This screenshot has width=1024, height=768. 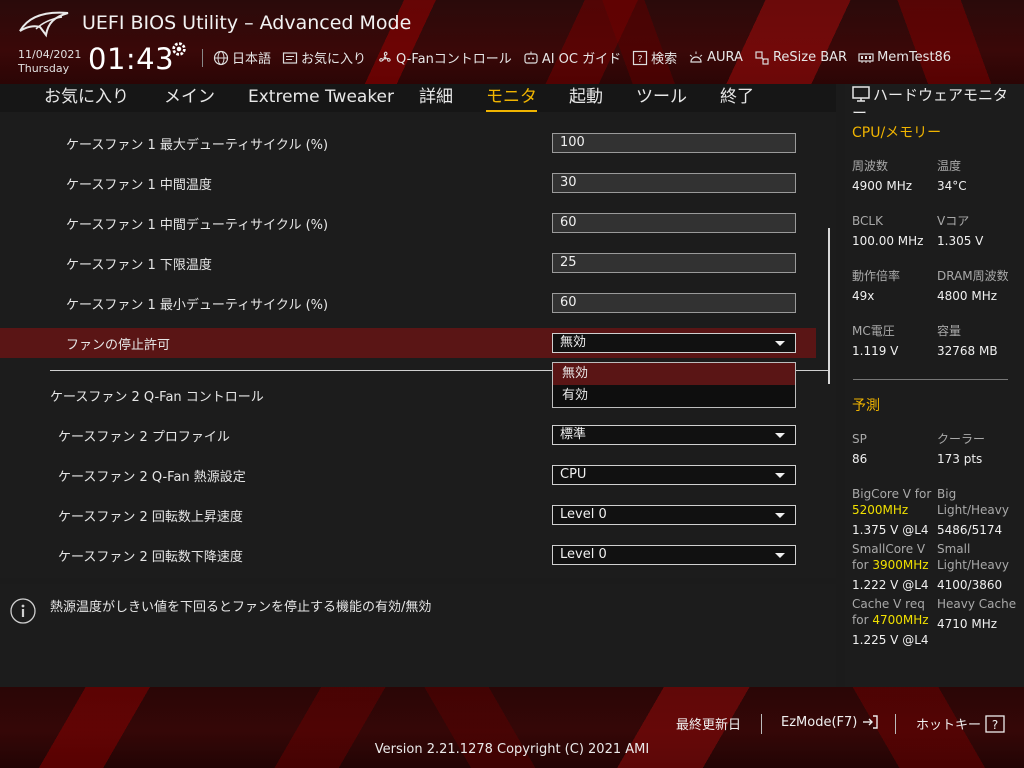 What do you see at coordinates (583, 554) in the screenshot?
I see `fan2-step-down-value: Level 0` at bounding box center [583, 554].